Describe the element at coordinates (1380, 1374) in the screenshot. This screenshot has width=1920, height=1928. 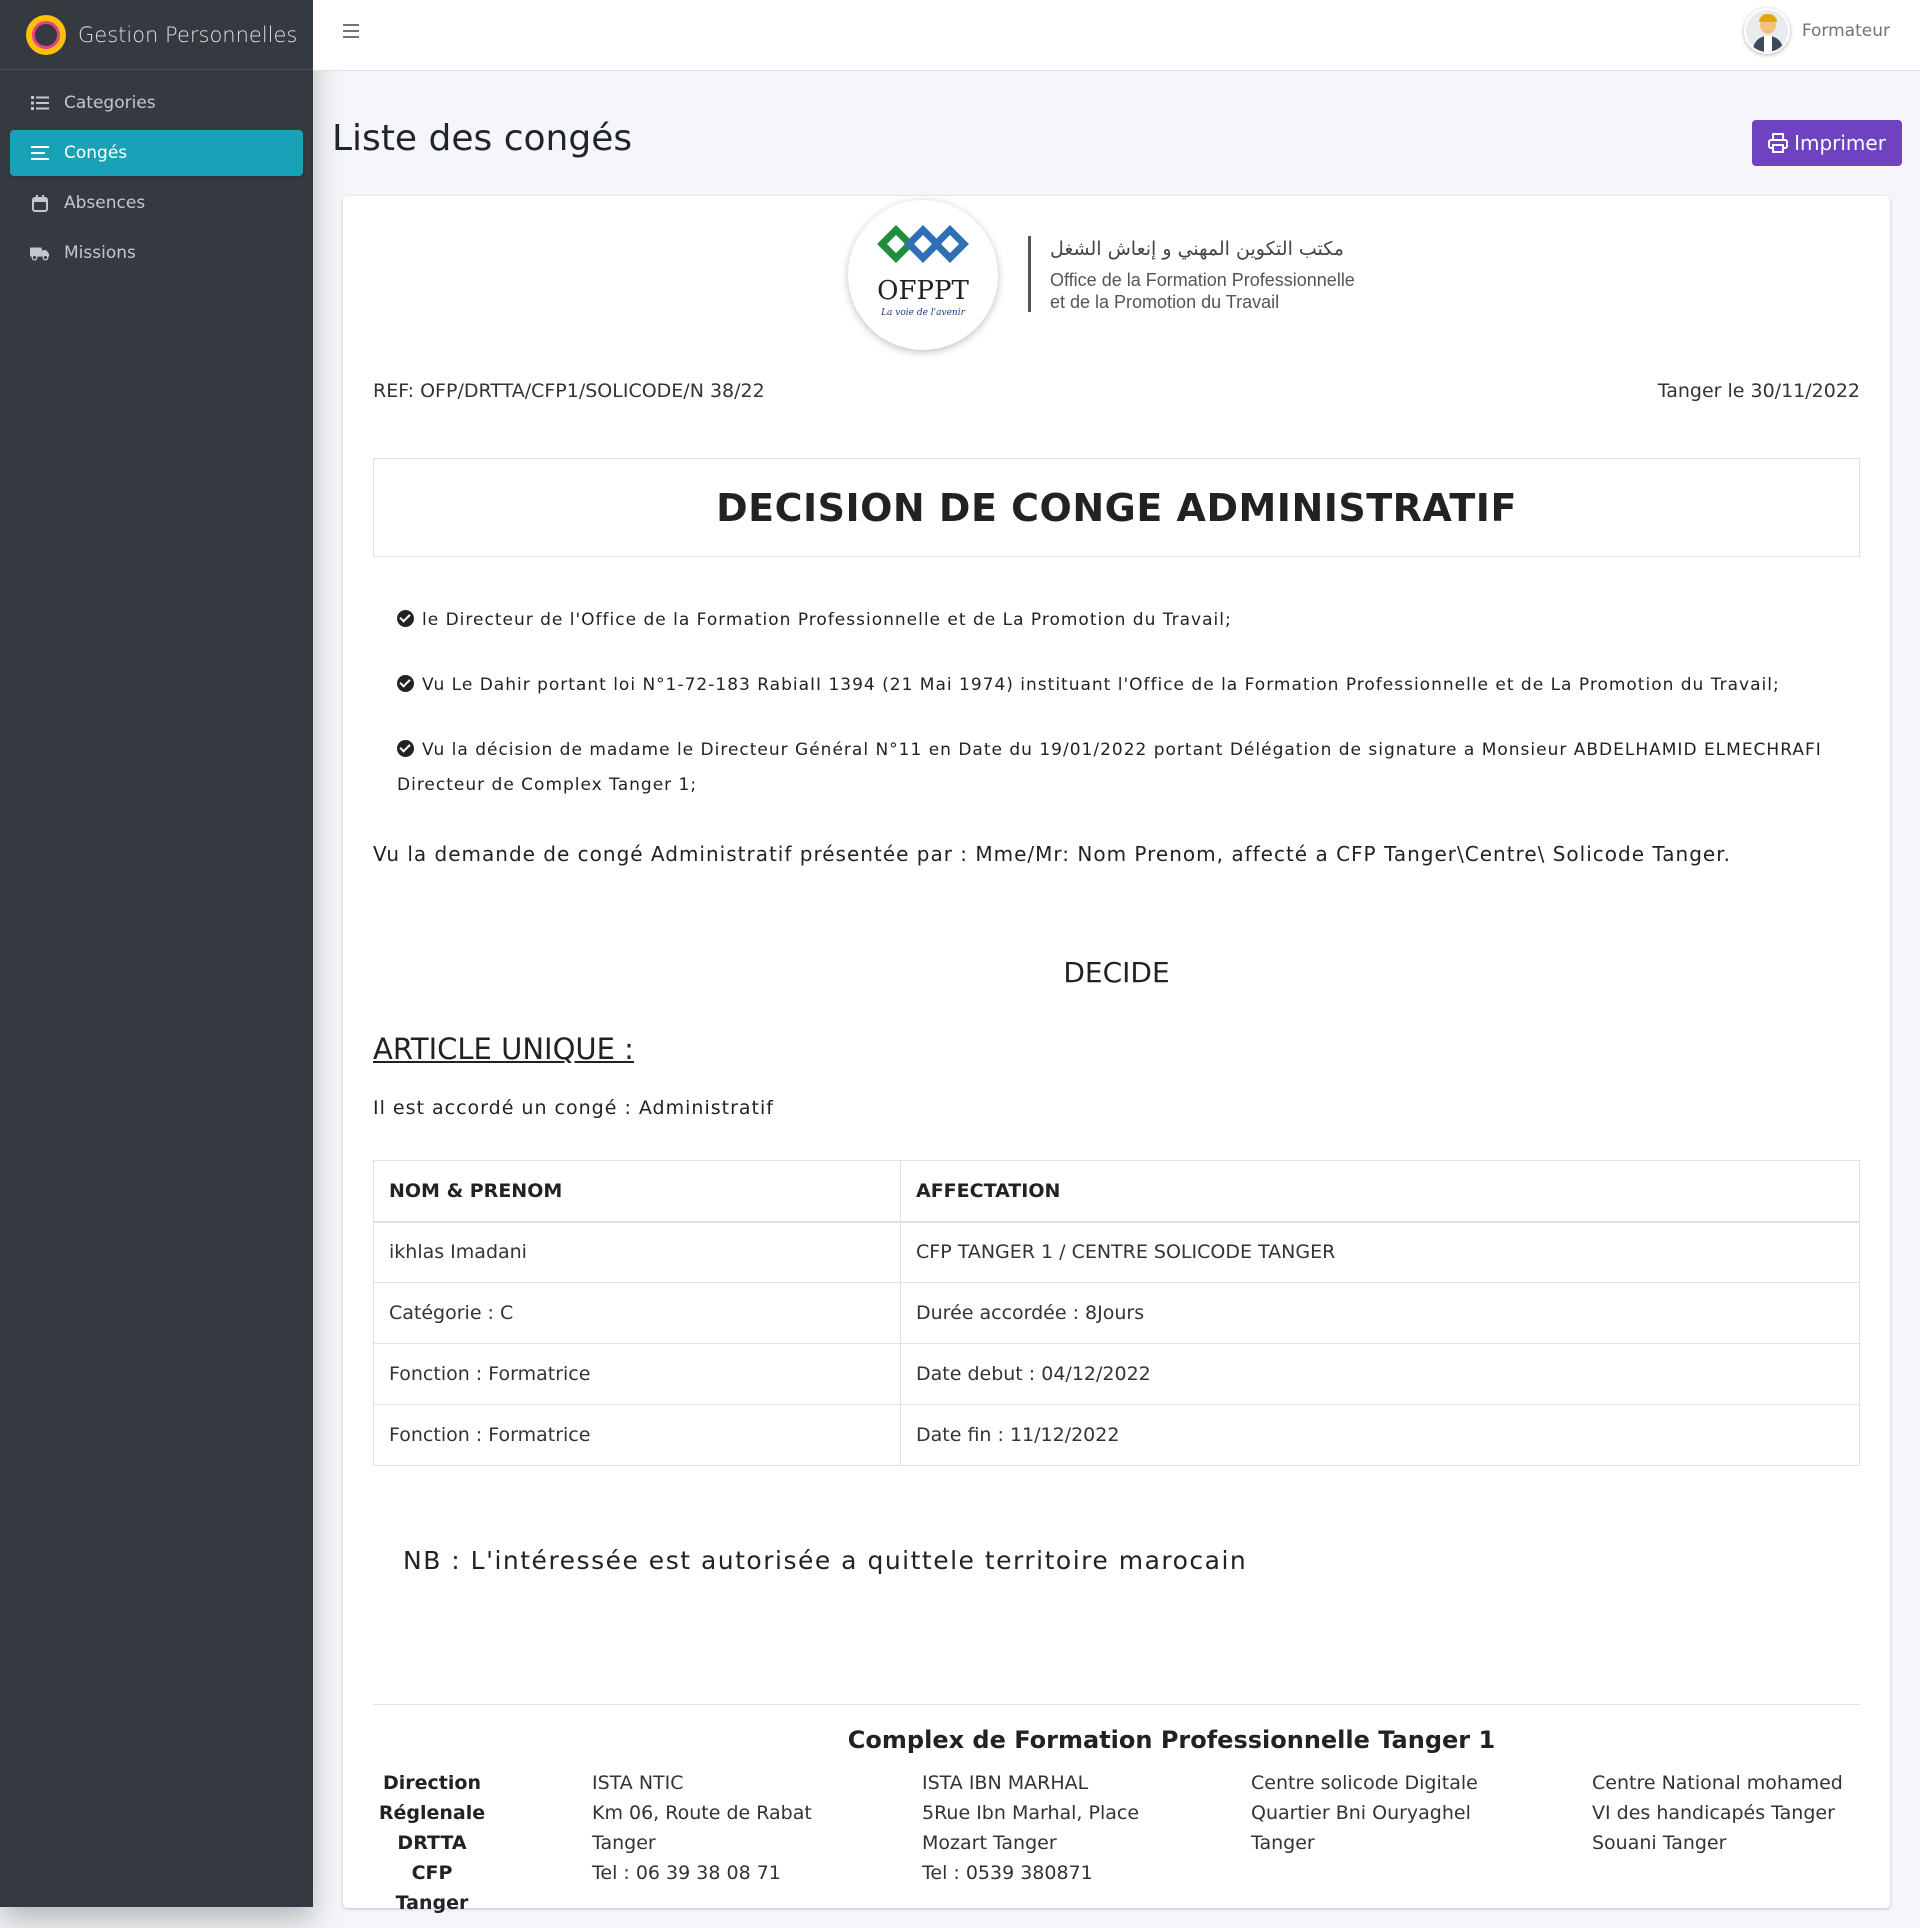
I see `table-cell: Date debut : 04/12/2022` at that location.